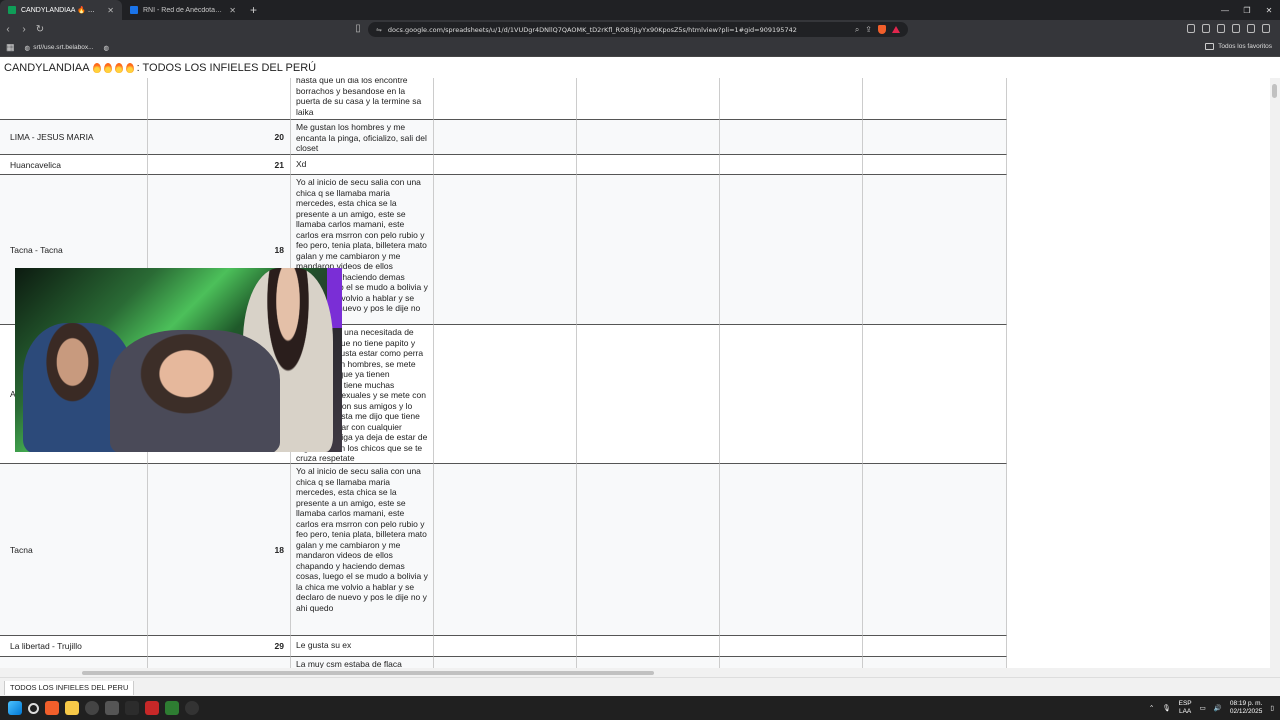 This screenshot has width=1280, height=720. What do you see at coordinates (868, 29) in the screenshot?
I see `share-icon: ⇪` at bounding box center [868, 29].